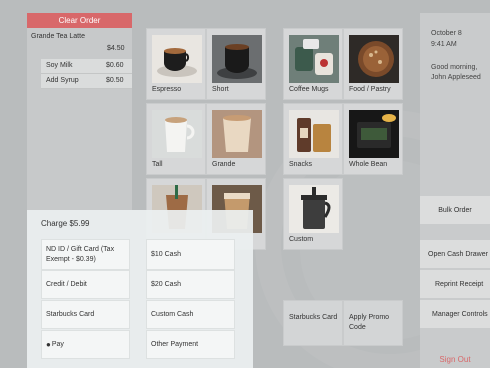 This screenshot has height=368, width=490. Describe the element at coordinates (79, 111) in the screenshot. I see `order-panel` at that location.